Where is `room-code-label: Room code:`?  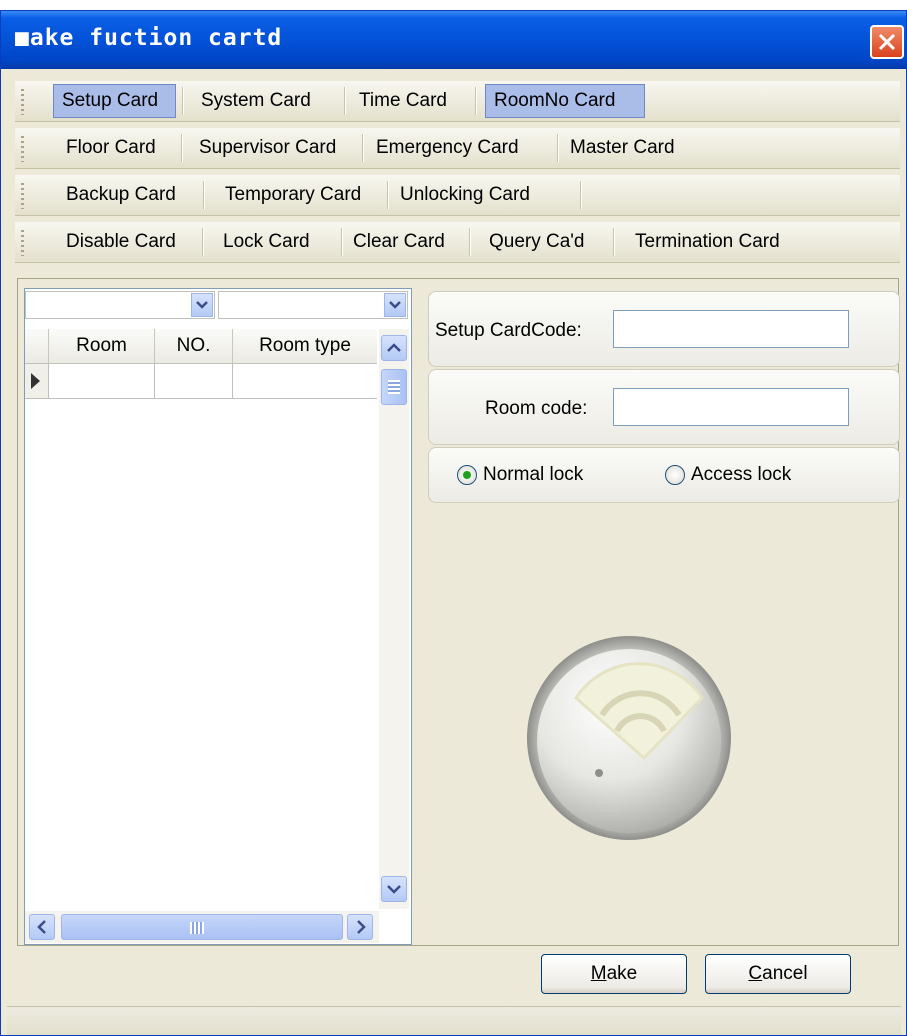
room-code-label: Room code: is located at coordinates (536, 408).